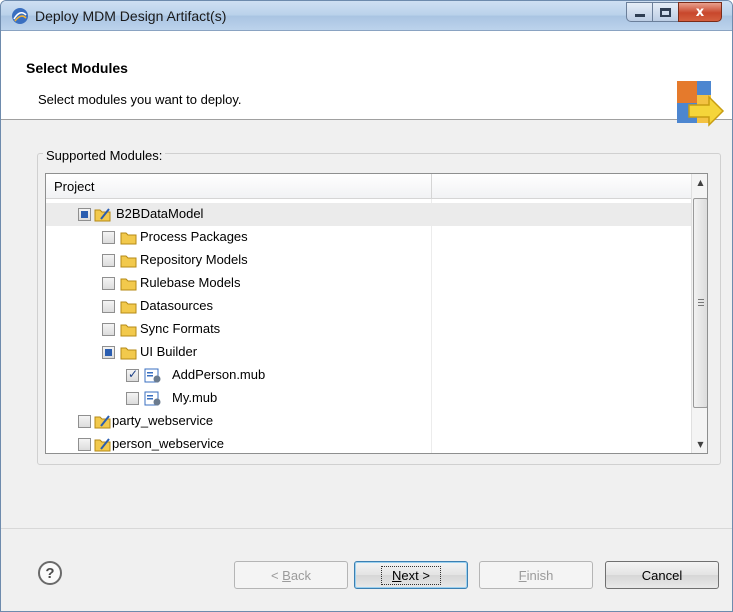 The image size is (733, 612). I want to click on finish-button-label: Finish, so click(536, 575).